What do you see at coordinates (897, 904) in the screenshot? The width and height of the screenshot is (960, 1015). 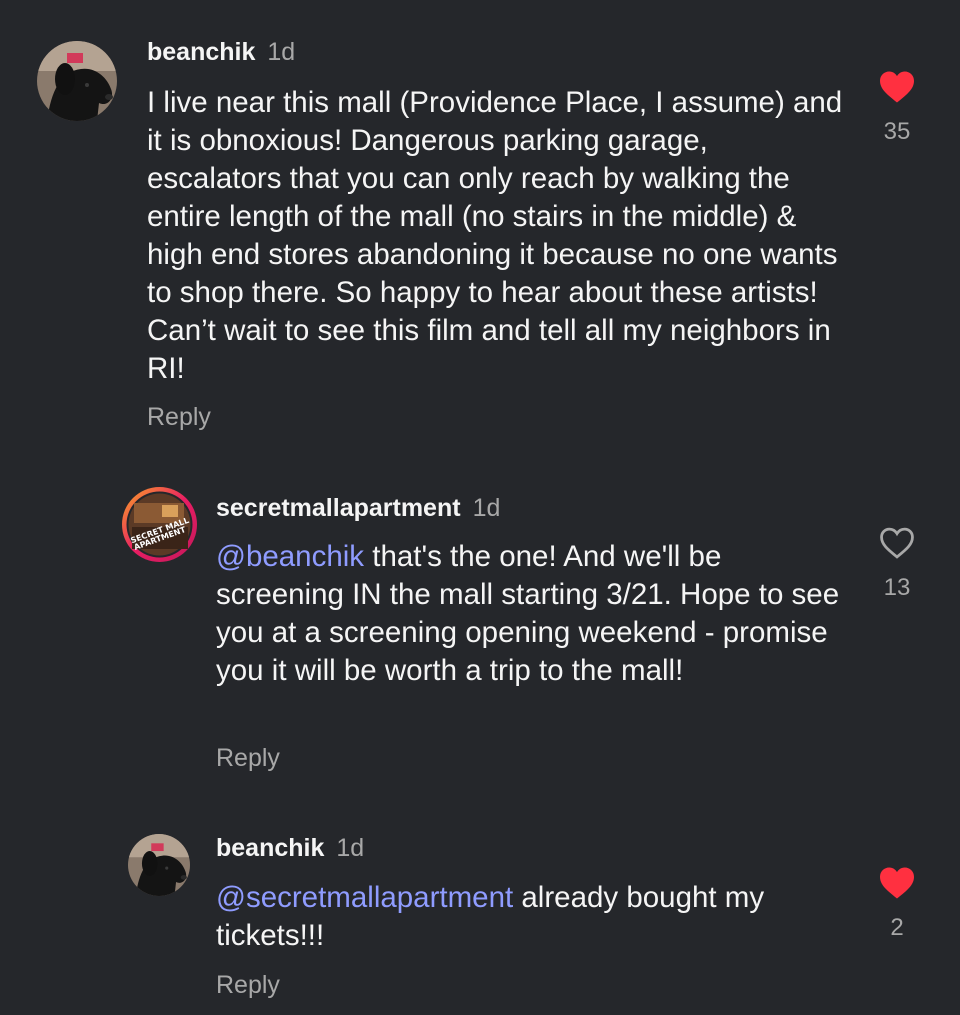 I see `like-control: 2` at bounding box center [897, 904].